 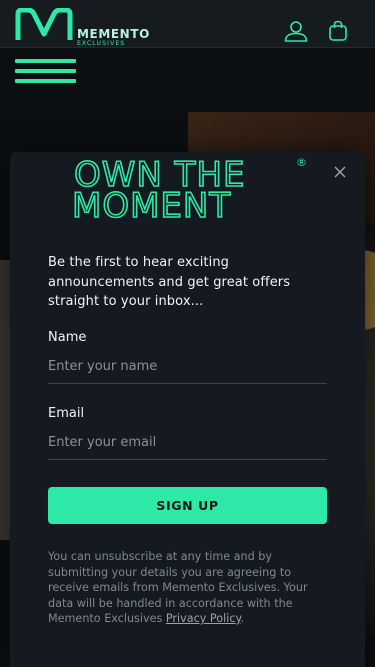 What do you see at coordinates (187, 443) in the screenshot?
I see `email-input` at bounding box center [187, 443].